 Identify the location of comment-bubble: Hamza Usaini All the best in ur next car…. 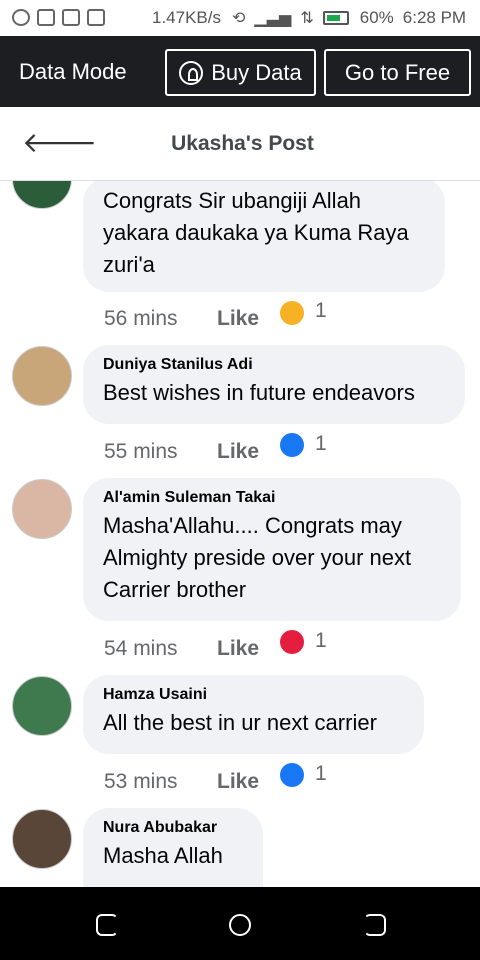
(253, 714).